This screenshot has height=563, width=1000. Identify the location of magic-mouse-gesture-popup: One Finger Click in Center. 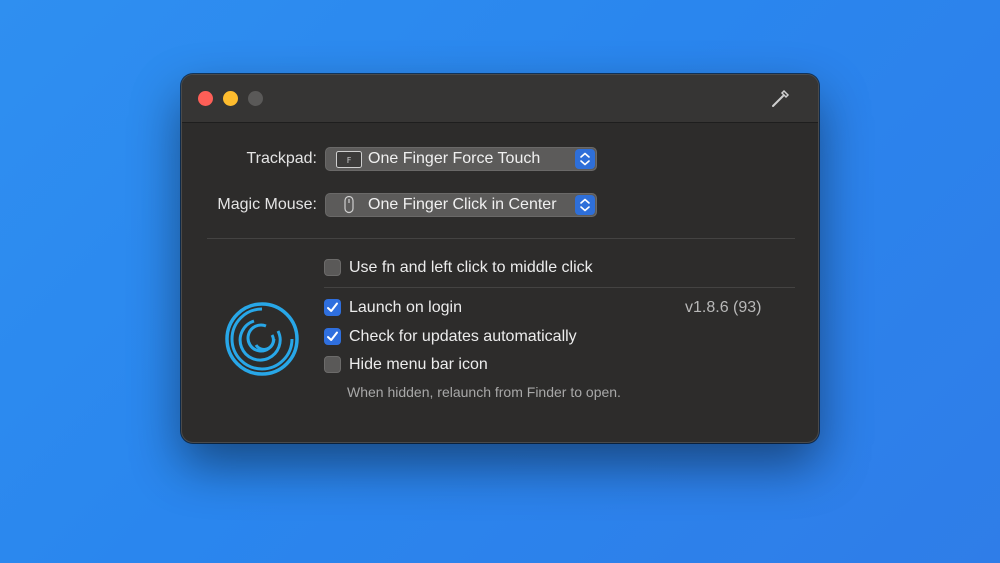
(461, 205).